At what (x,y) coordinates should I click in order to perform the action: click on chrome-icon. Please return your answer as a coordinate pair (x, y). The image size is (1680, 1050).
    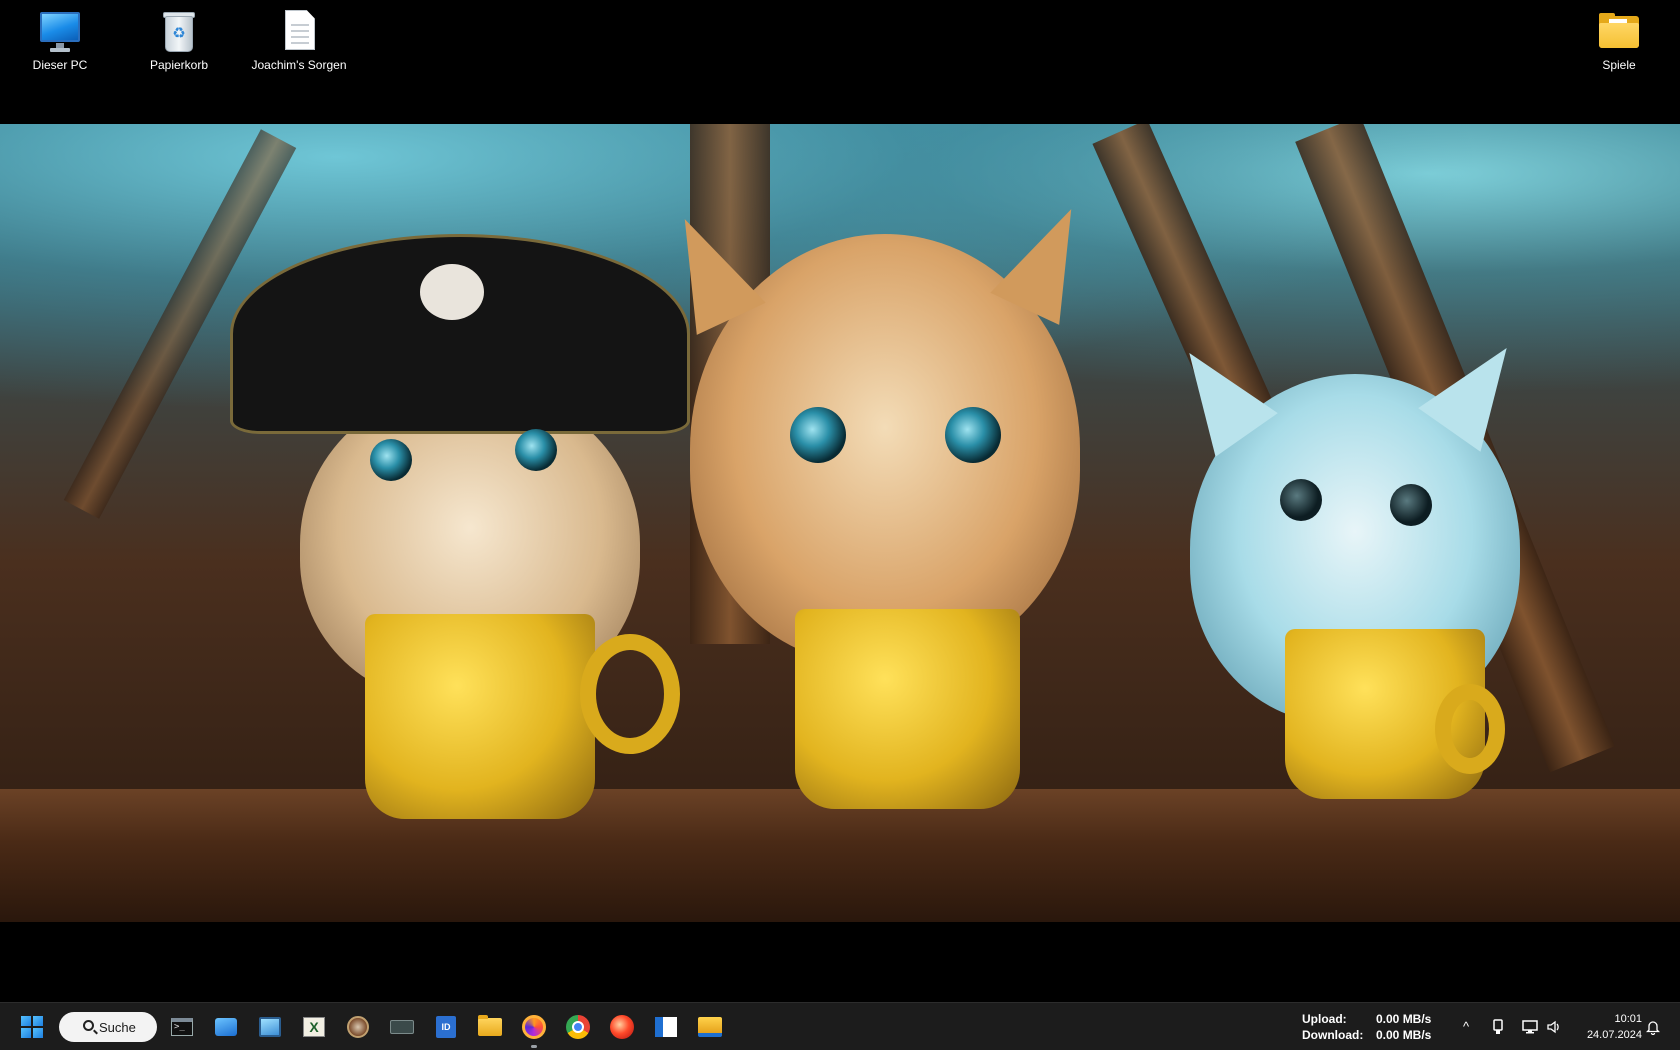
    Looking at the image, I should click on (578, 1027).